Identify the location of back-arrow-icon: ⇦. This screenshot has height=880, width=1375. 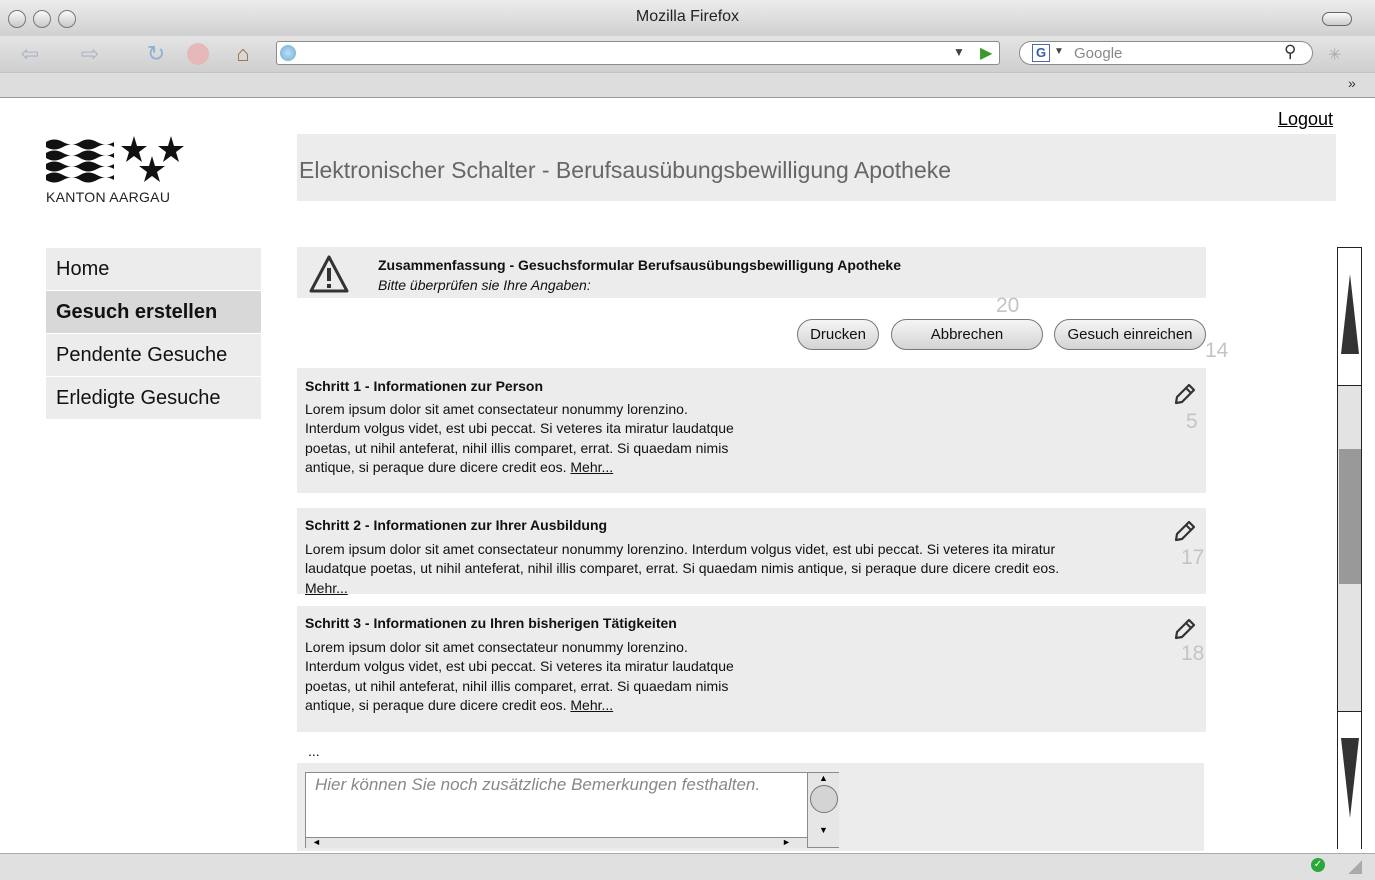
(30, 53).